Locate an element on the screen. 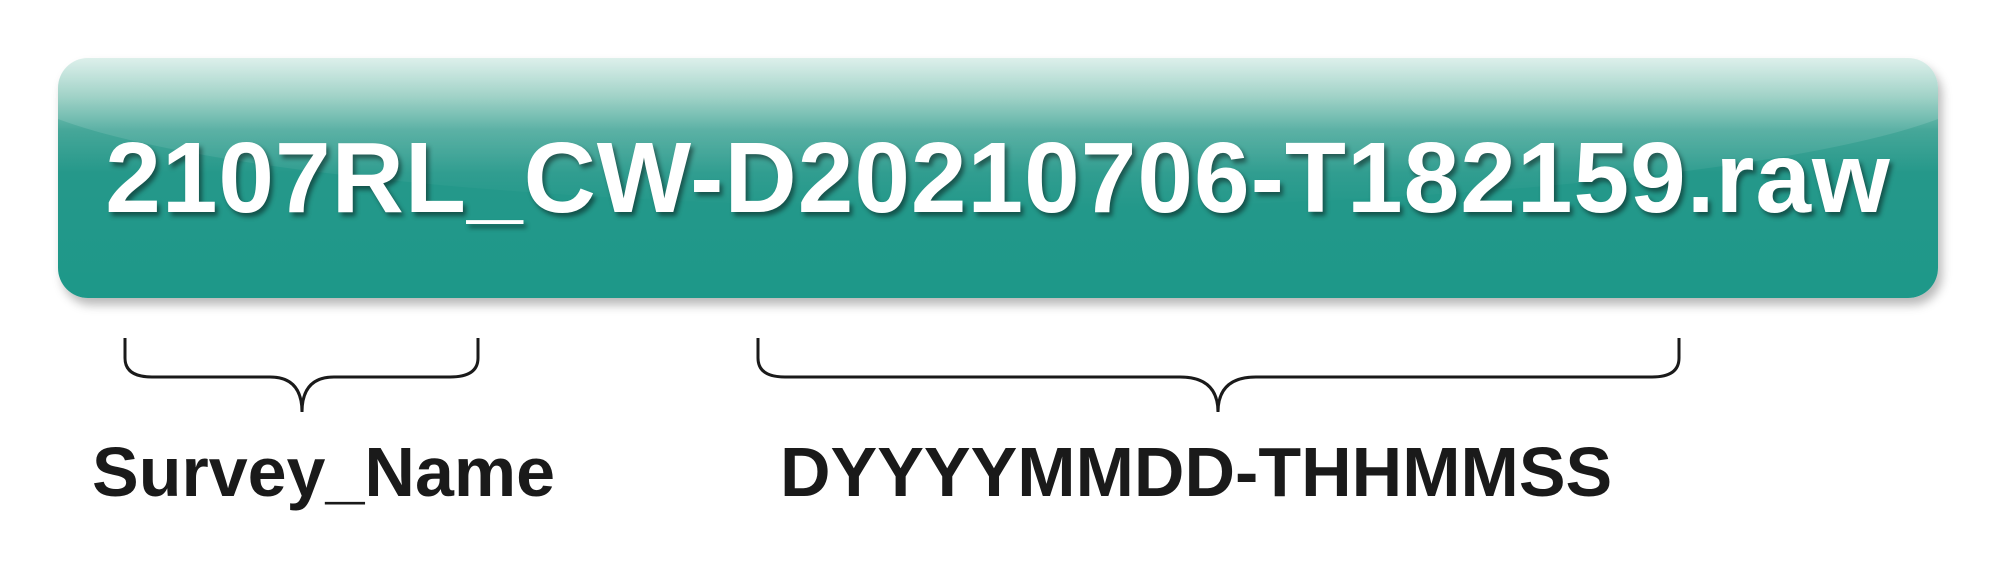  datetime-brace is located at coordinates (1218, 375).